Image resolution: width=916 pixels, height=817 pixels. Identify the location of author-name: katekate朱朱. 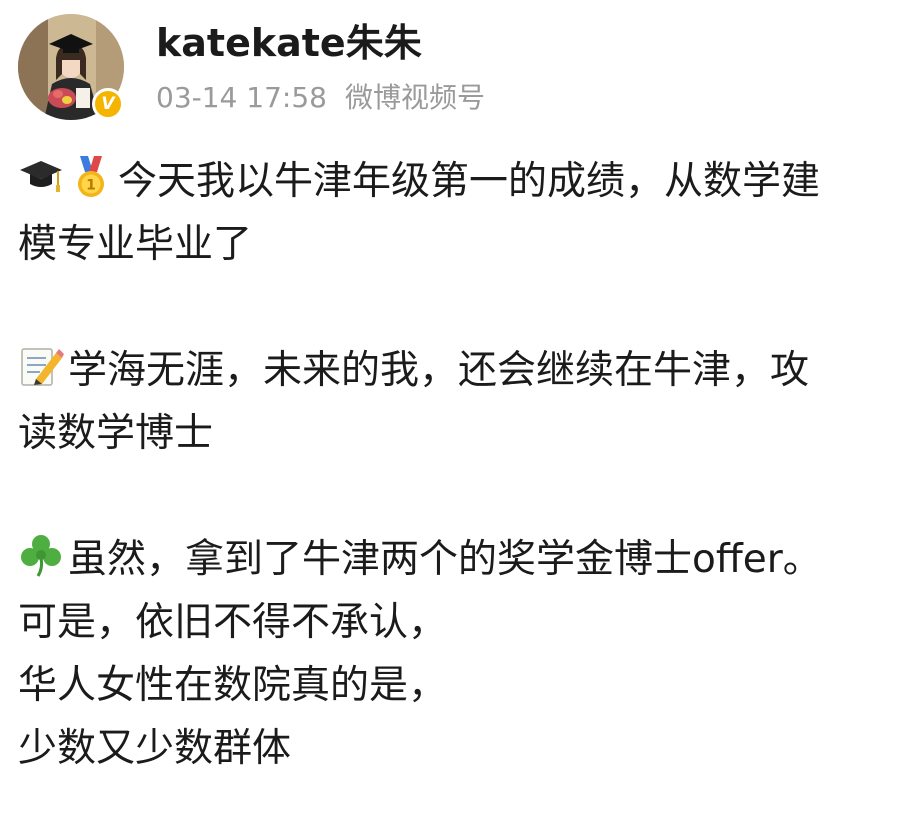
(289, 43).